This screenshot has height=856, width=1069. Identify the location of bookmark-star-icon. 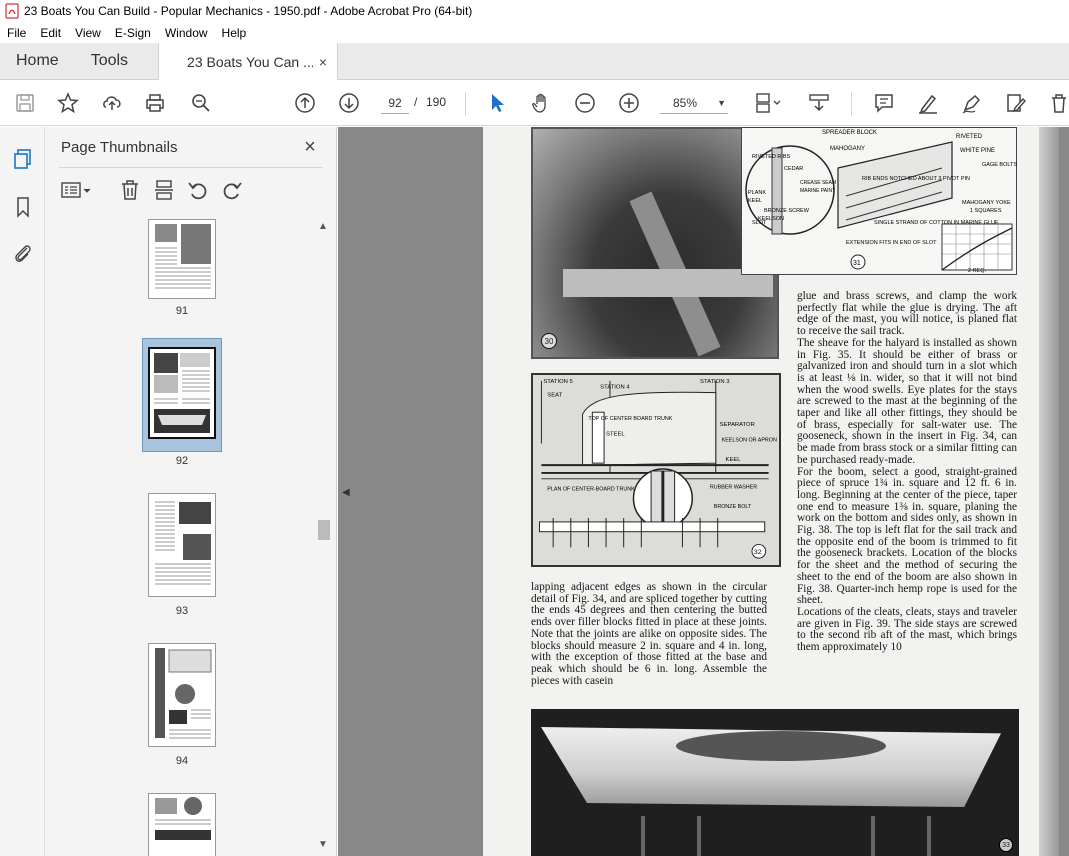
(68, 103).